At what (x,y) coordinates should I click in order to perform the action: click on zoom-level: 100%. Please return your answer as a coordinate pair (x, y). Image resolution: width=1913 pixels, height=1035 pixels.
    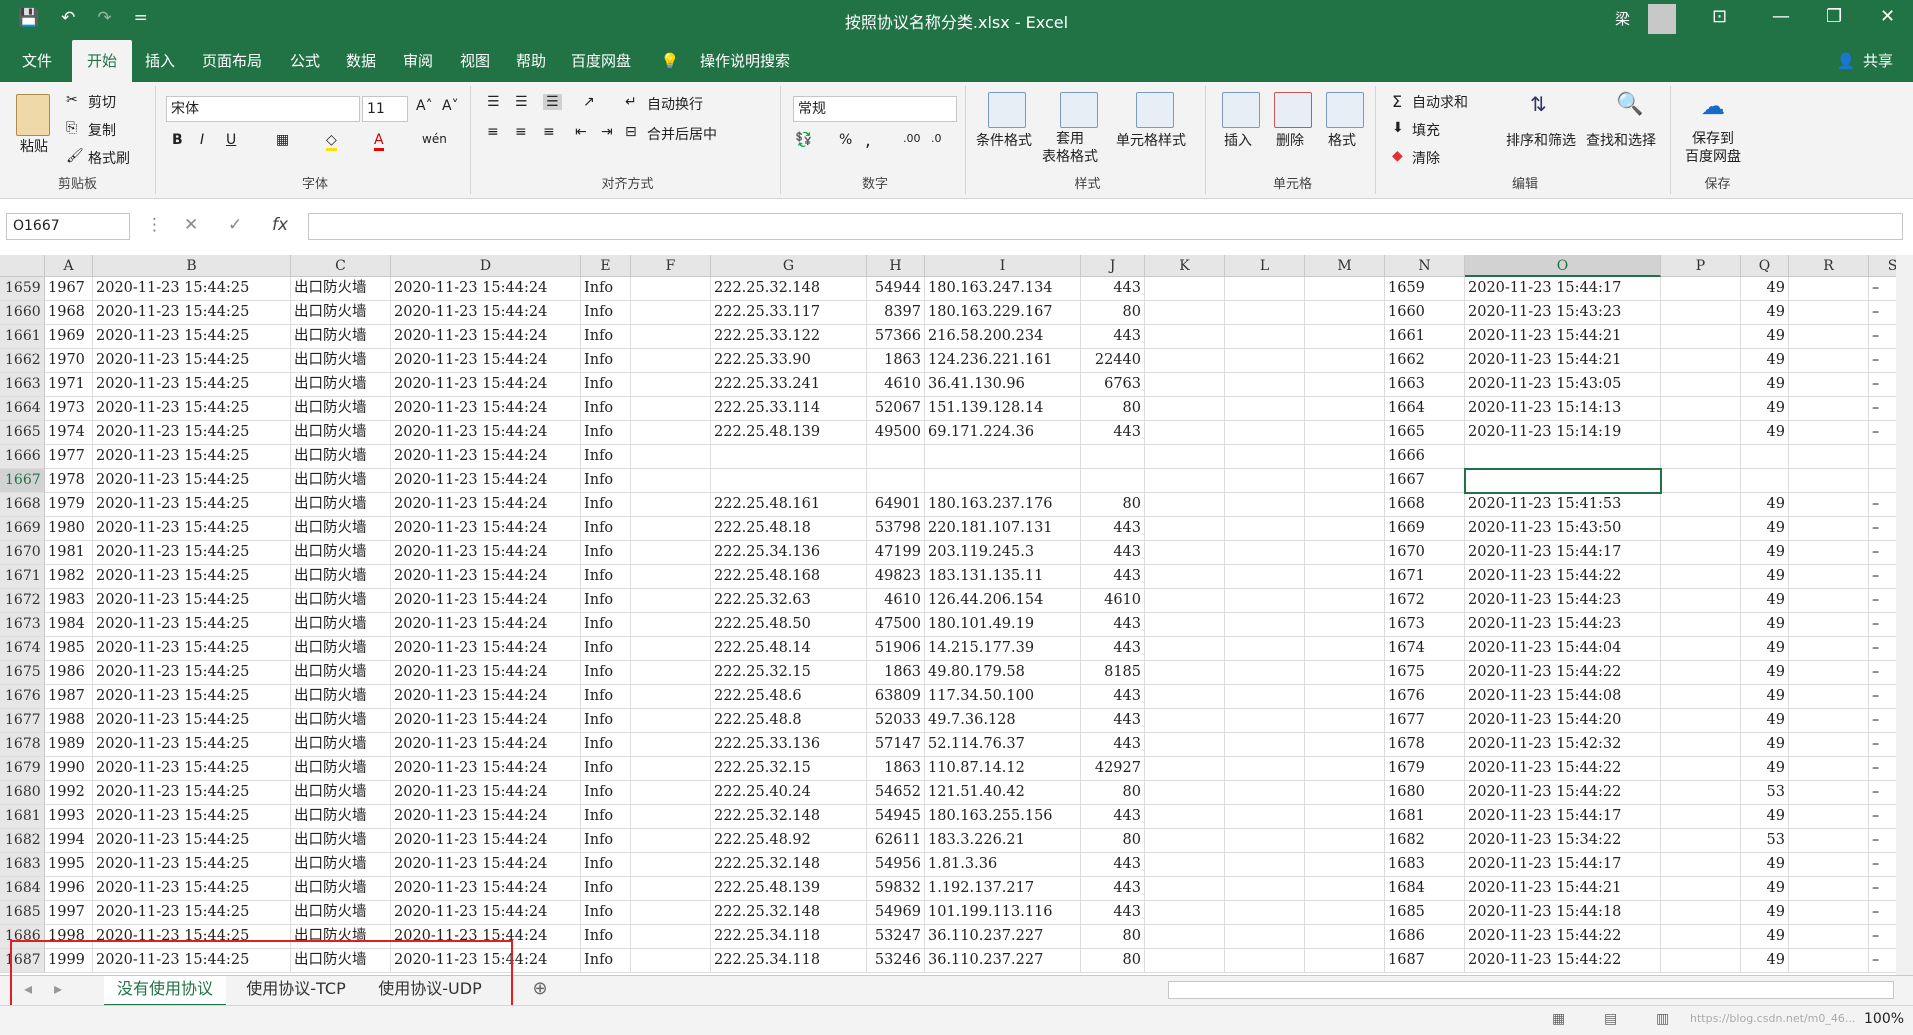
    Looking at the image, I should click on (1884, 1019).